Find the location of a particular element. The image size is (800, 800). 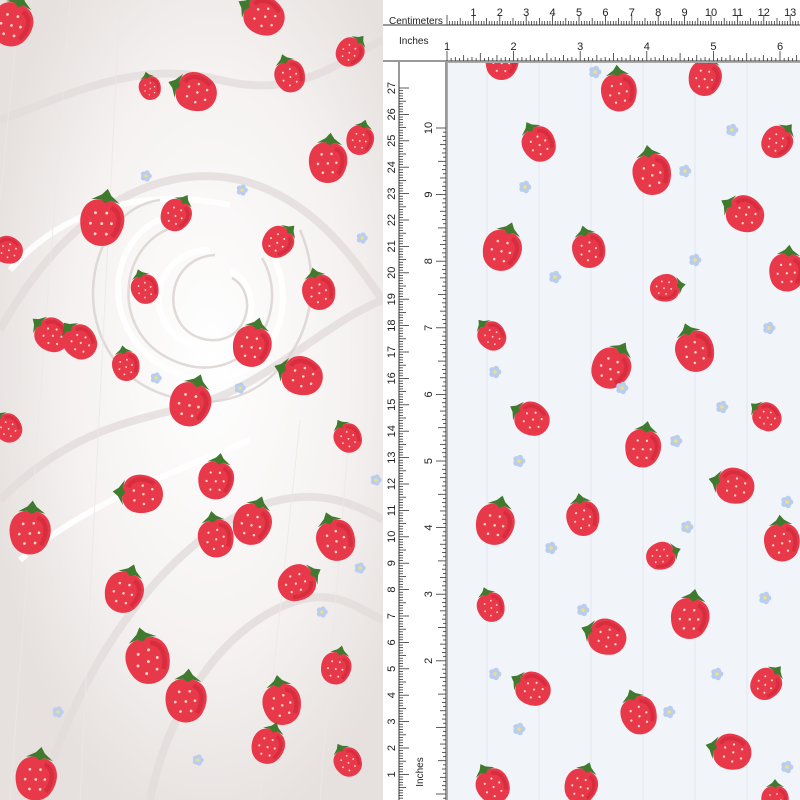

cm-number: 17 is located at coordinates (392, 352).